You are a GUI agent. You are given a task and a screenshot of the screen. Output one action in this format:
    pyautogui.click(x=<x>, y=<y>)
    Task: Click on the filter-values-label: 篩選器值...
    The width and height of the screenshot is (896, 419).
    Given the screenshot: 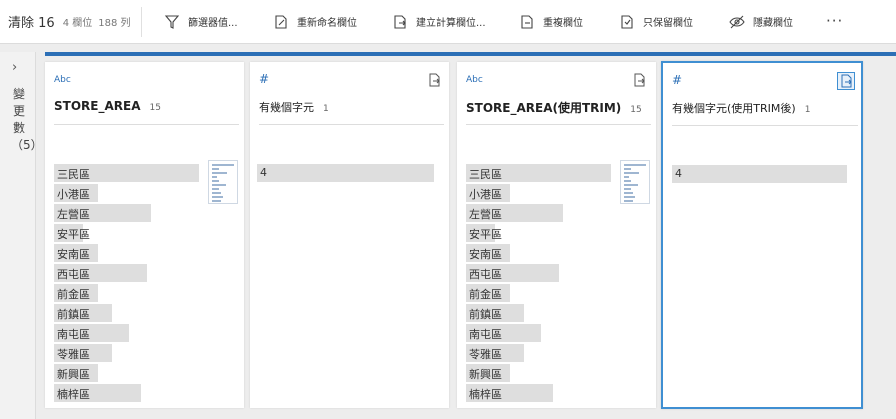 What is the action you would take?
    pyautogui.click(x=213, y=23)
    